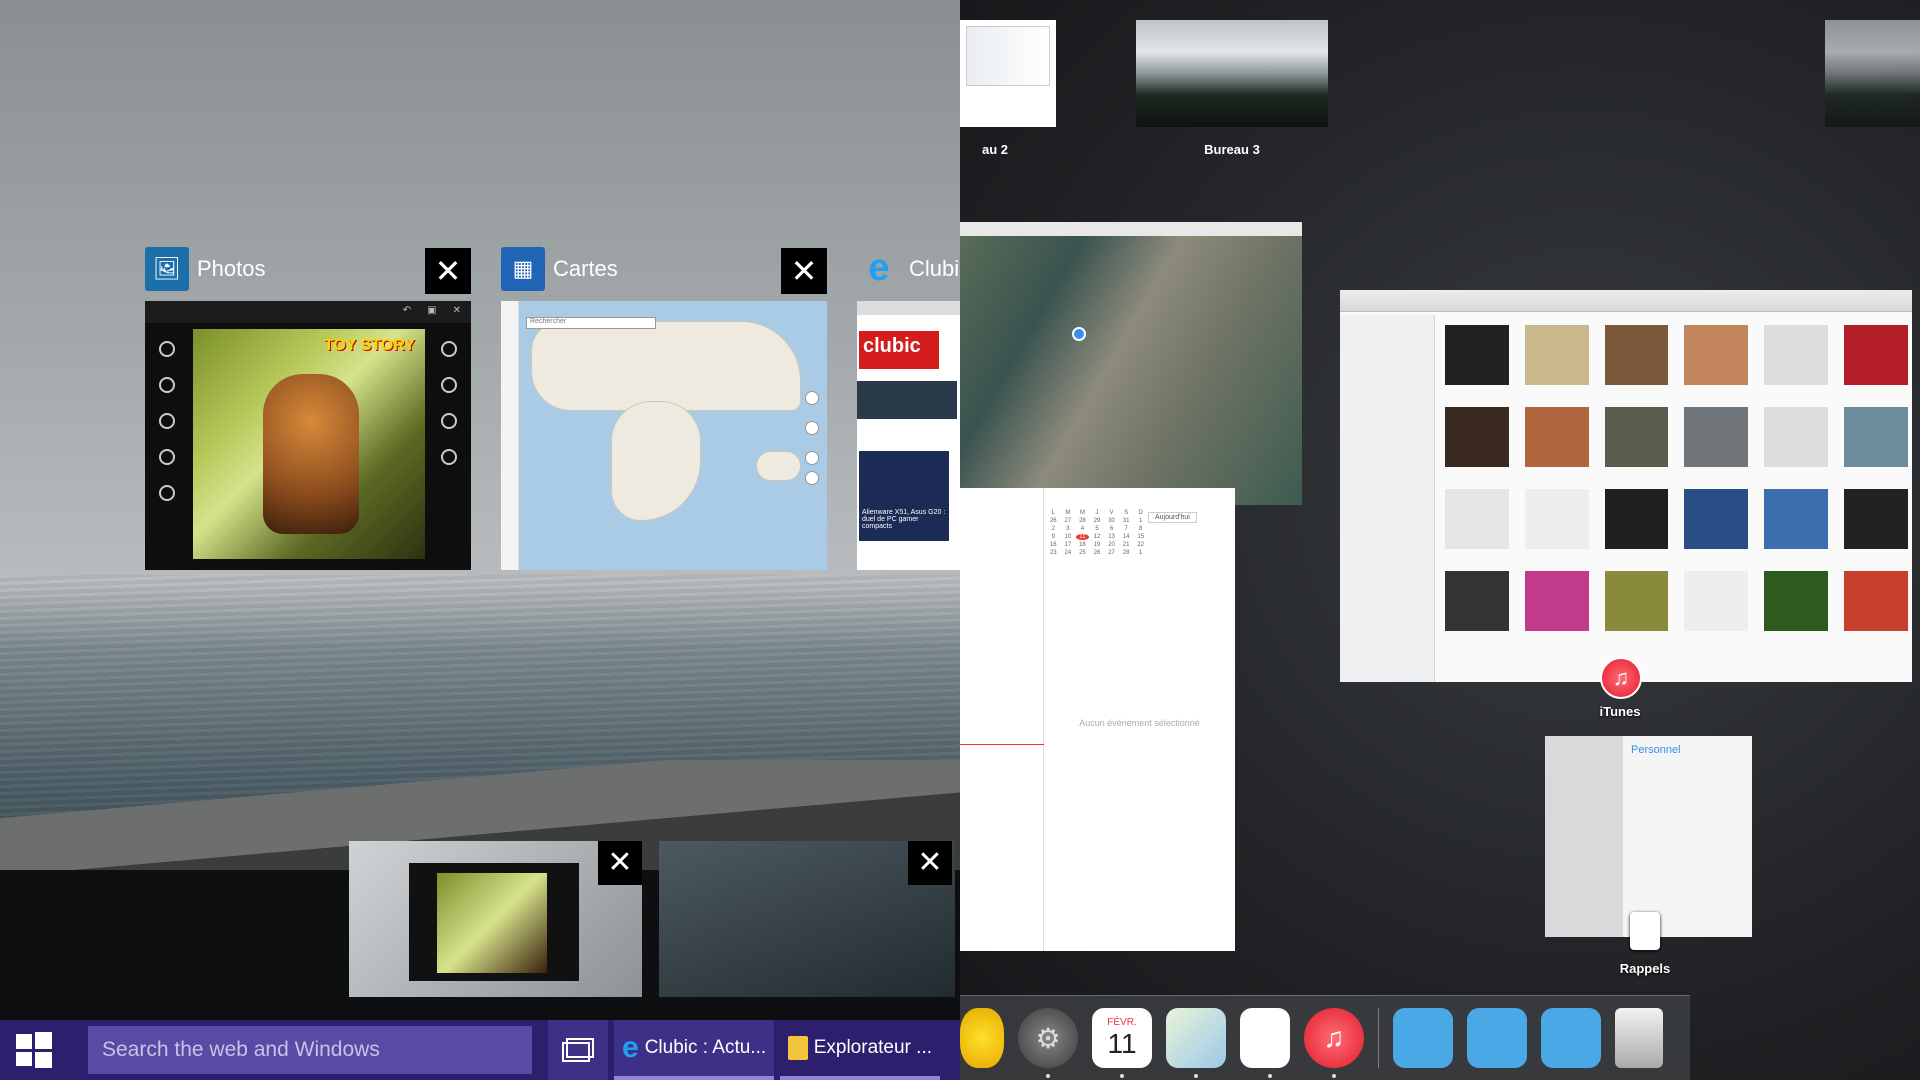 The image size is (1920, 1080). I want to click on system-preferences-icon: ⚙, so click(1048, 1043).